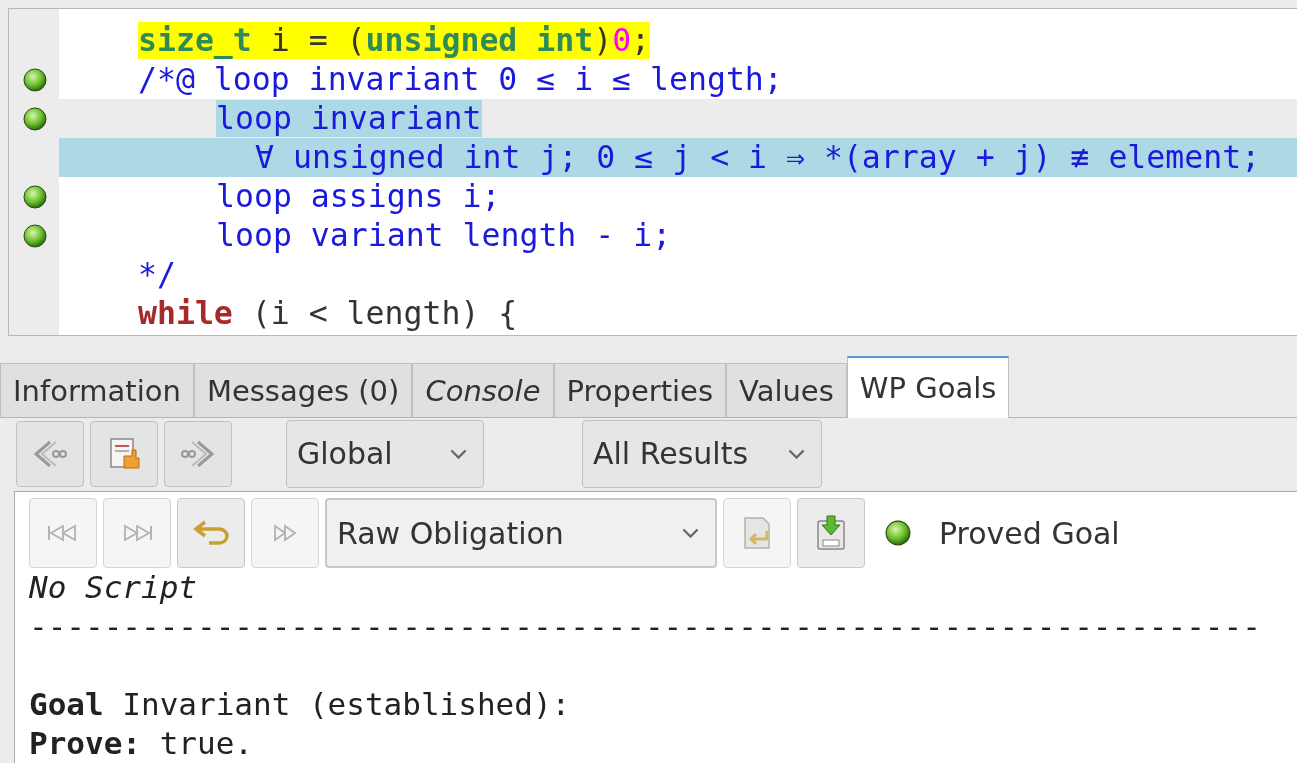 Image resolution: width=1297 pixels, height=763 pixels. I want to click on undo-arrow-icon, so click(211, 533).